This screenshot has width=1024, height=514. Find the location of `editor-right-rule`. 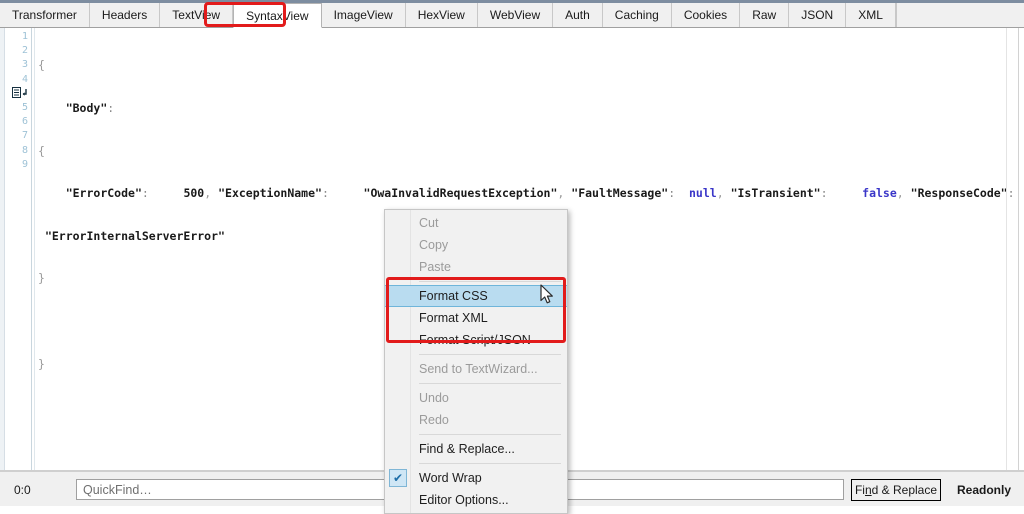

editor-right-rule is located at coordinates (1006, 249).